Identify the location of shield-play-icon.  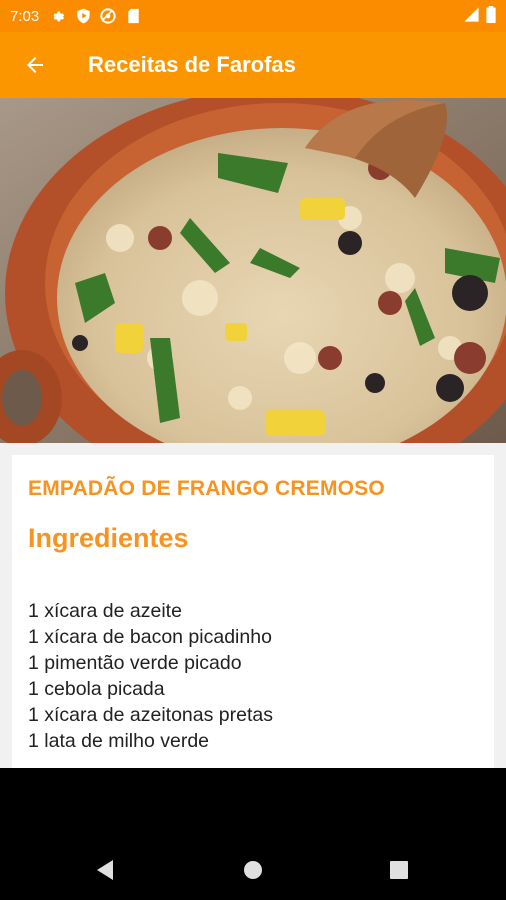
(83, 16).